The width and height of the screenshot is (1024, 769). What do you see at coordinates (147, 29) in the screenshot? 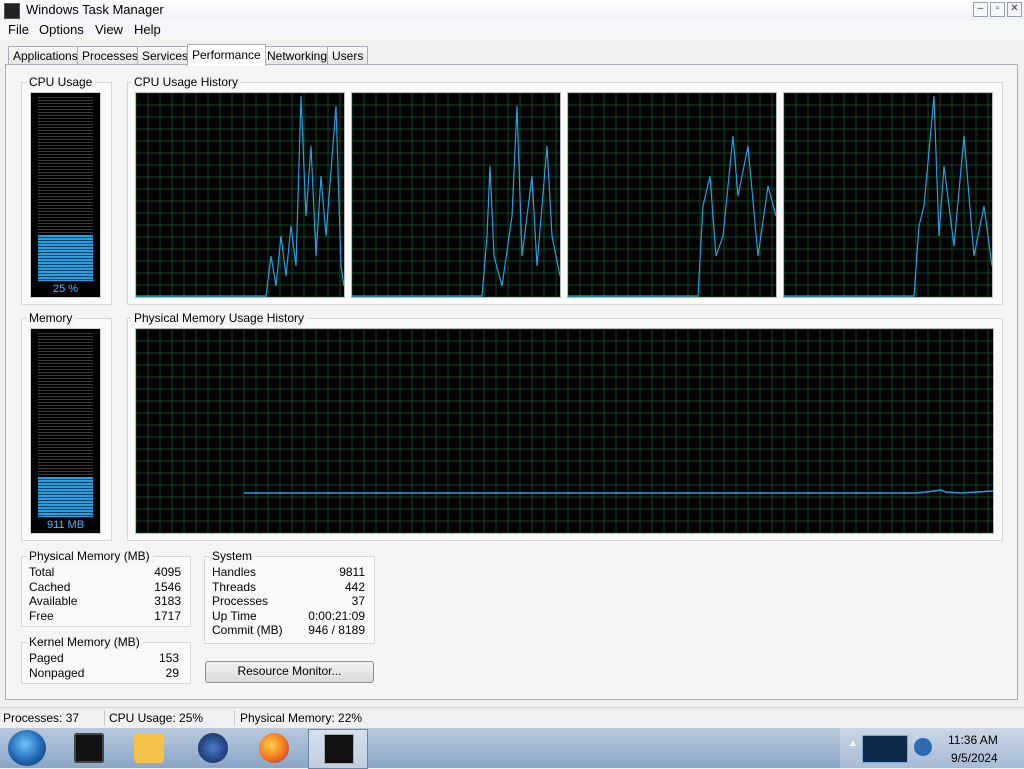
I see `menu-help: Help` at bounding box center [147, 29].